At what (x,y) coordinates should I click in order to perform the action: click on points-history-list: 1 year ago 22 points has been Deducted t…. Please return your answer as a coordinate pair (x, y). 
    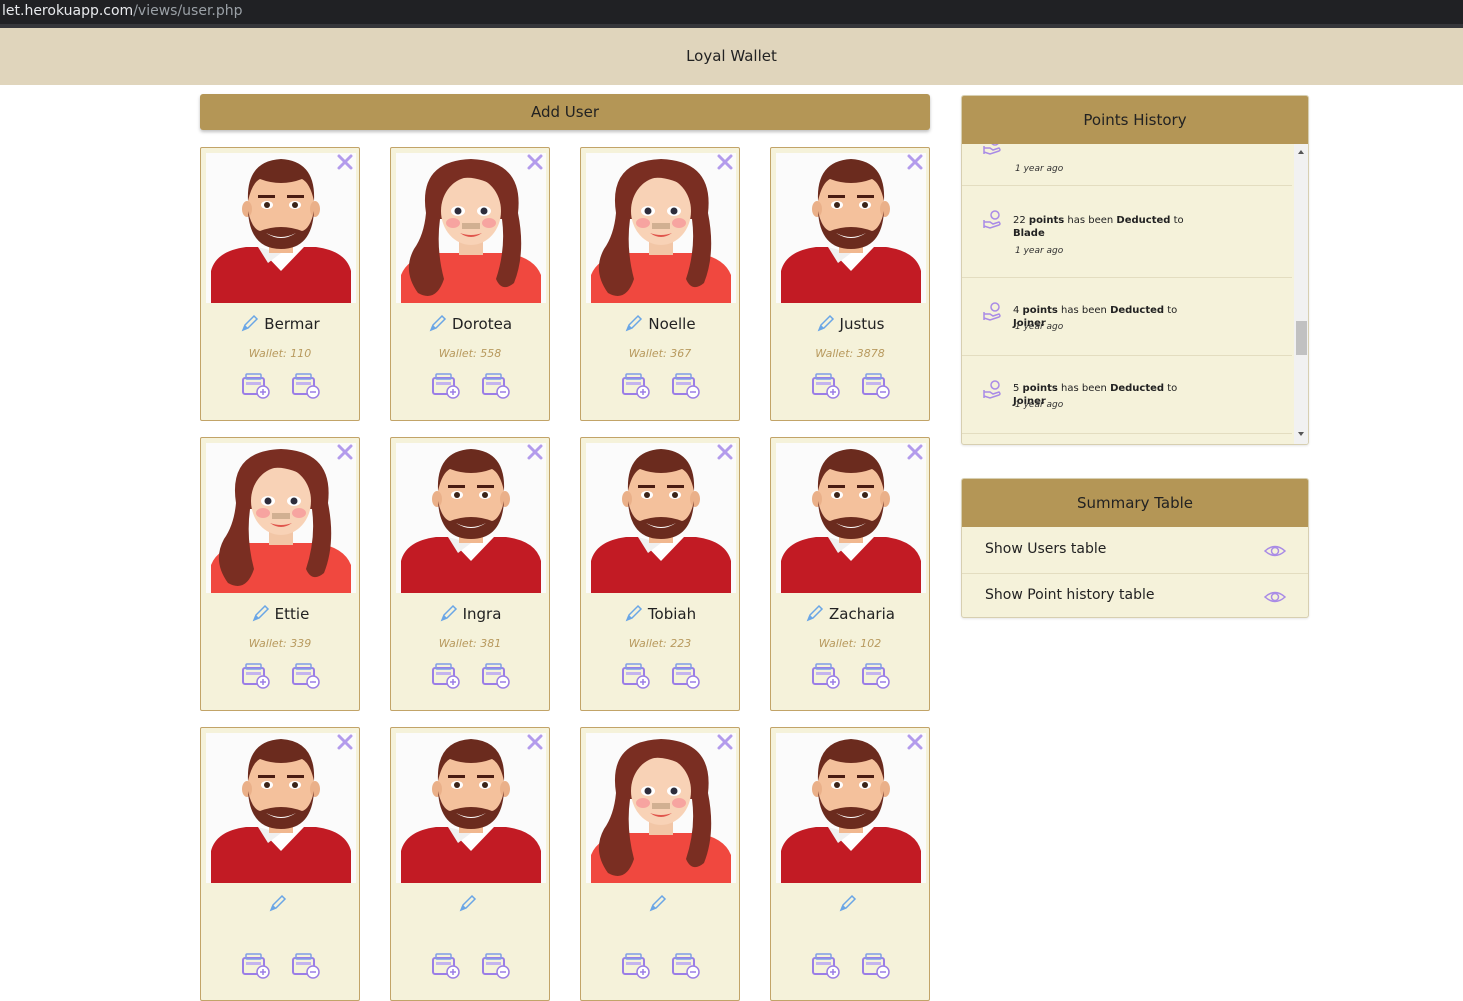
    Looking at the image, I should click on (1128, 294).